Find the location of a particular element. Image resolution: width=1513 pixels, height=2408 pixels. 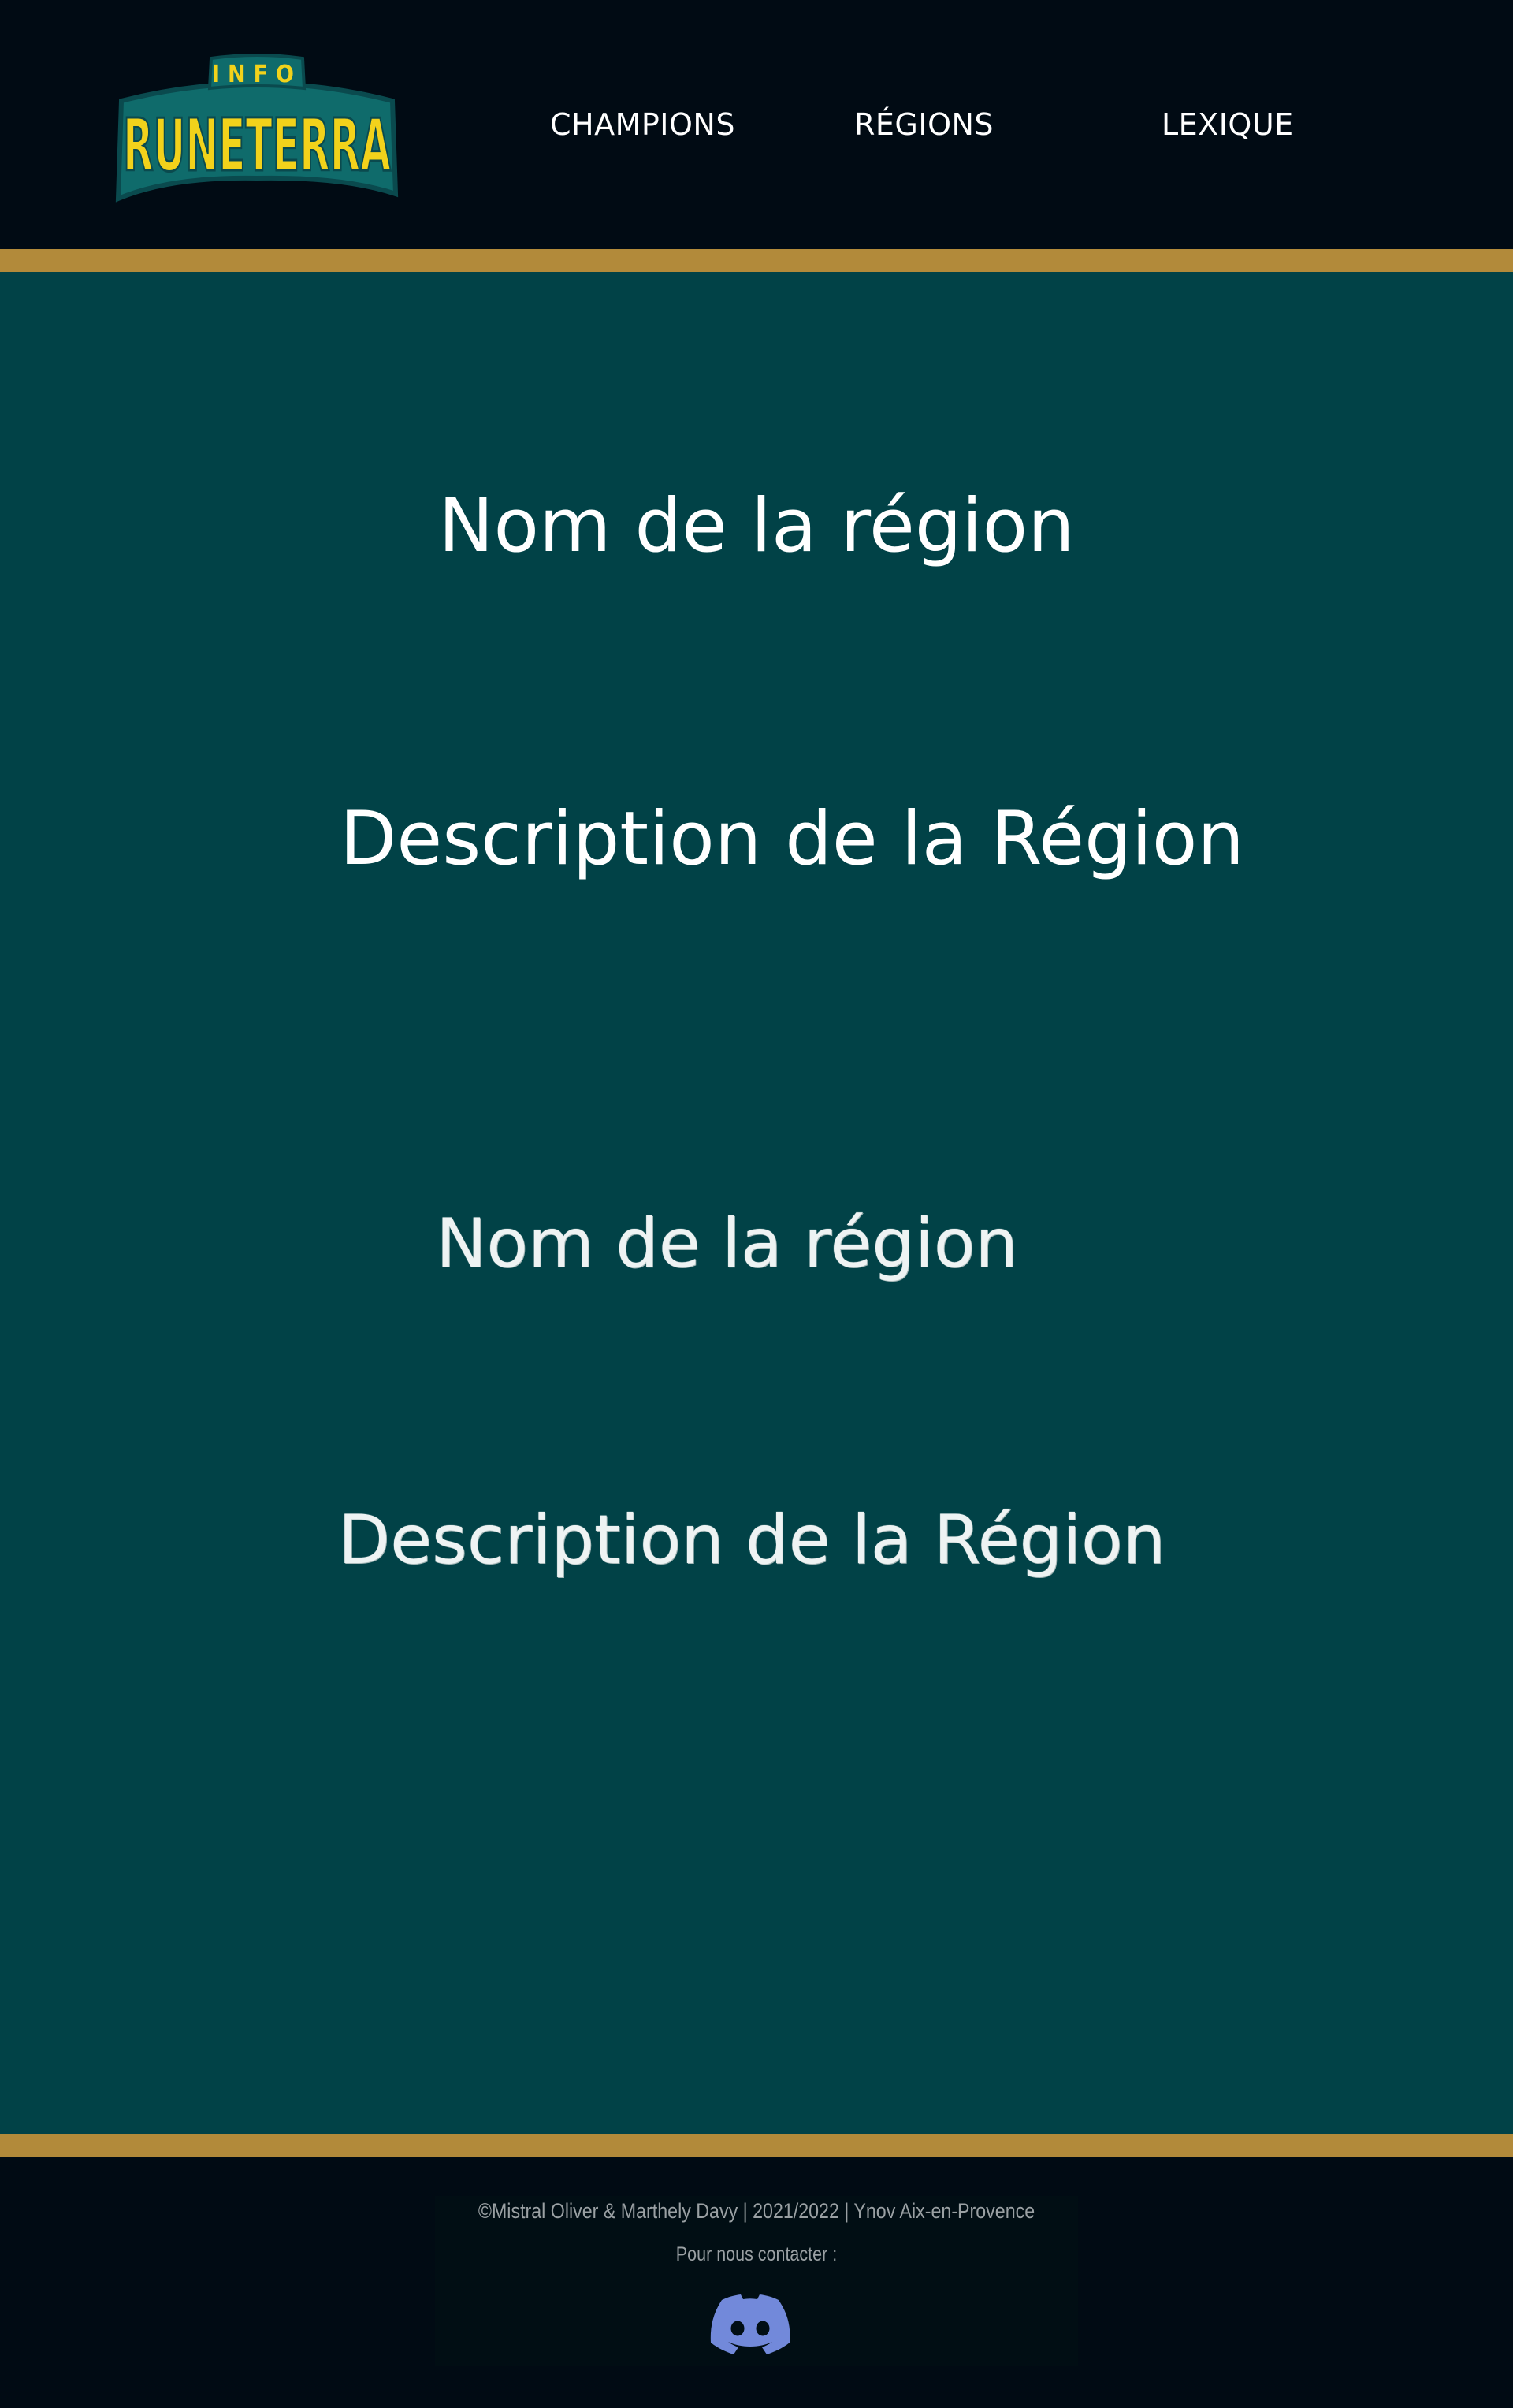

logo-info-text: INFO is located at coordinates (257, 74).